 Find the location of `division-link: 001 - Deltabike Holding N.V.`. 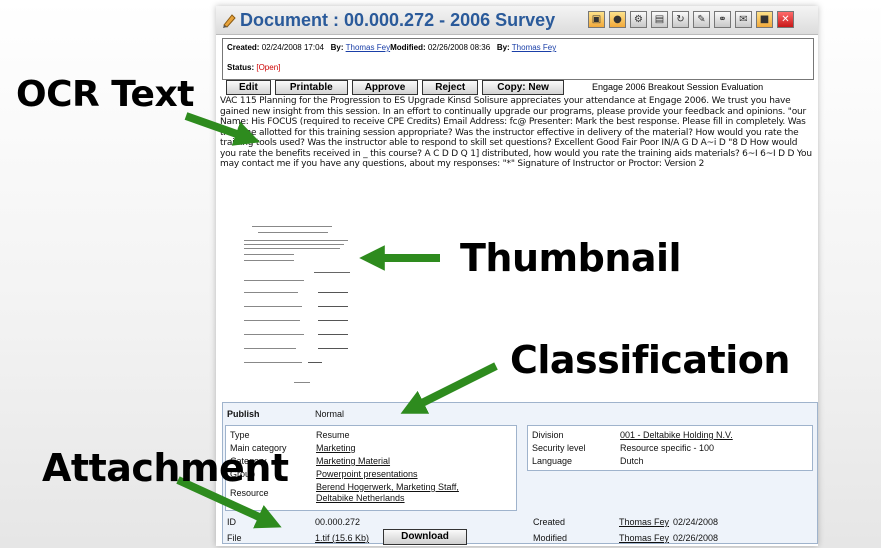

division-link: 001 - Deltabike Holding N.V. is located at coordinates (676, 435).